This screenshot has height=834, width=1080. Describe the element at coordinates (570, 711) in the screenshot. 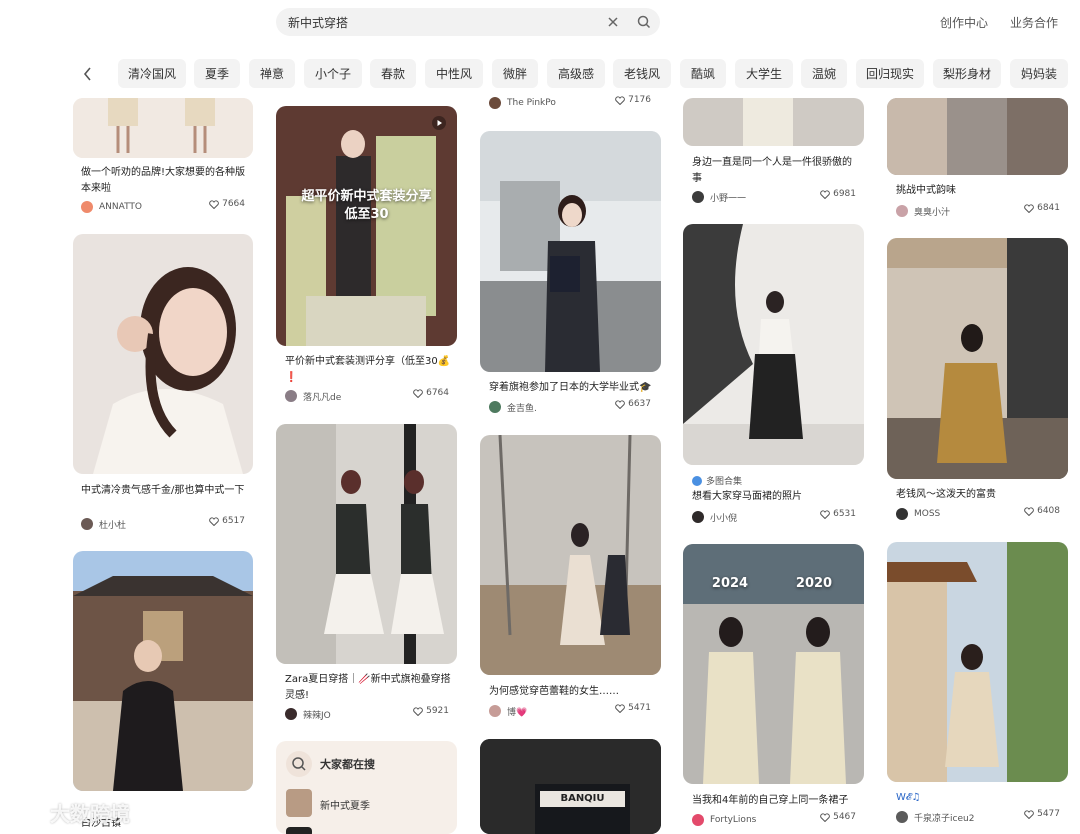

I see `post-meta: 博💗 5471` at that location.